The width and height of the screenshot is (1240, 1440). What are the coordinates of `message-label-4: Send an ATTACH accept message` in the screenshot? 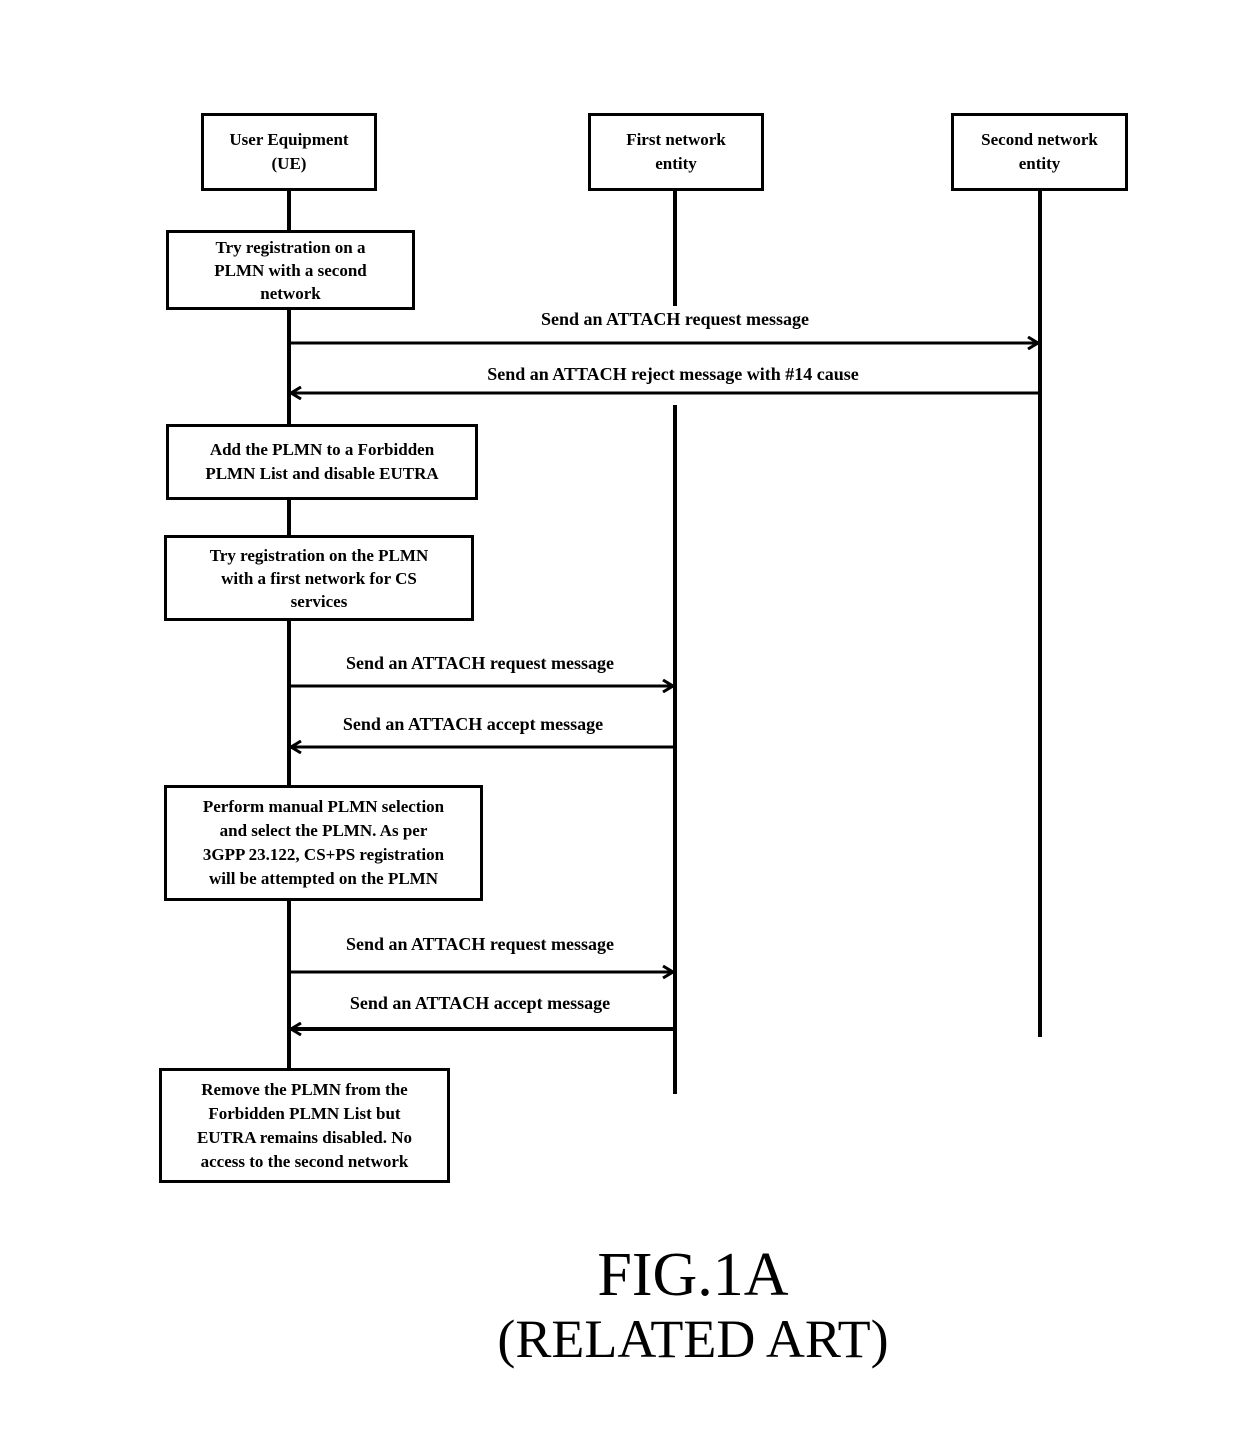 It's located at (473, 724).